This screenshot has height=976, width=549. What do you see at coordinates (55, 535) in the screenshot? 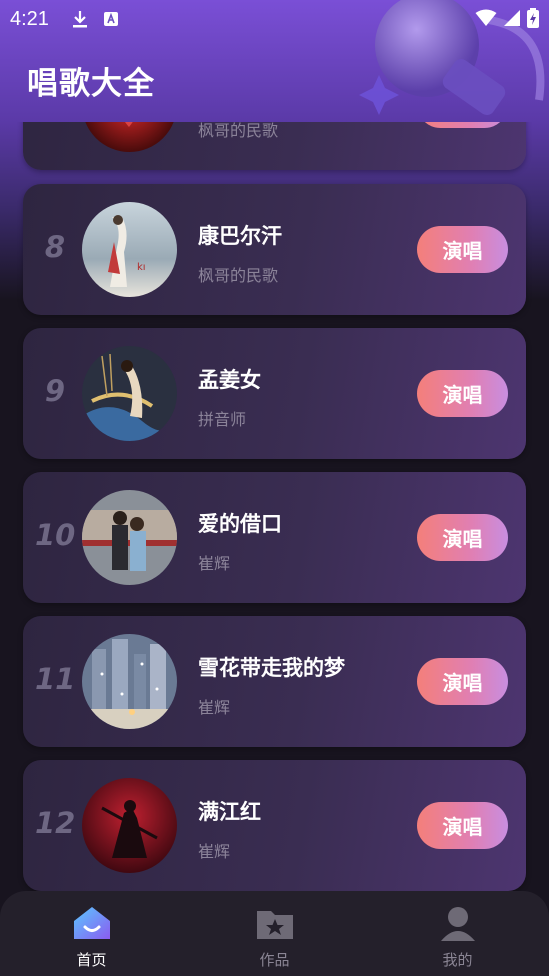
I see `song-rank: 10` at bounding box center [55, 535].